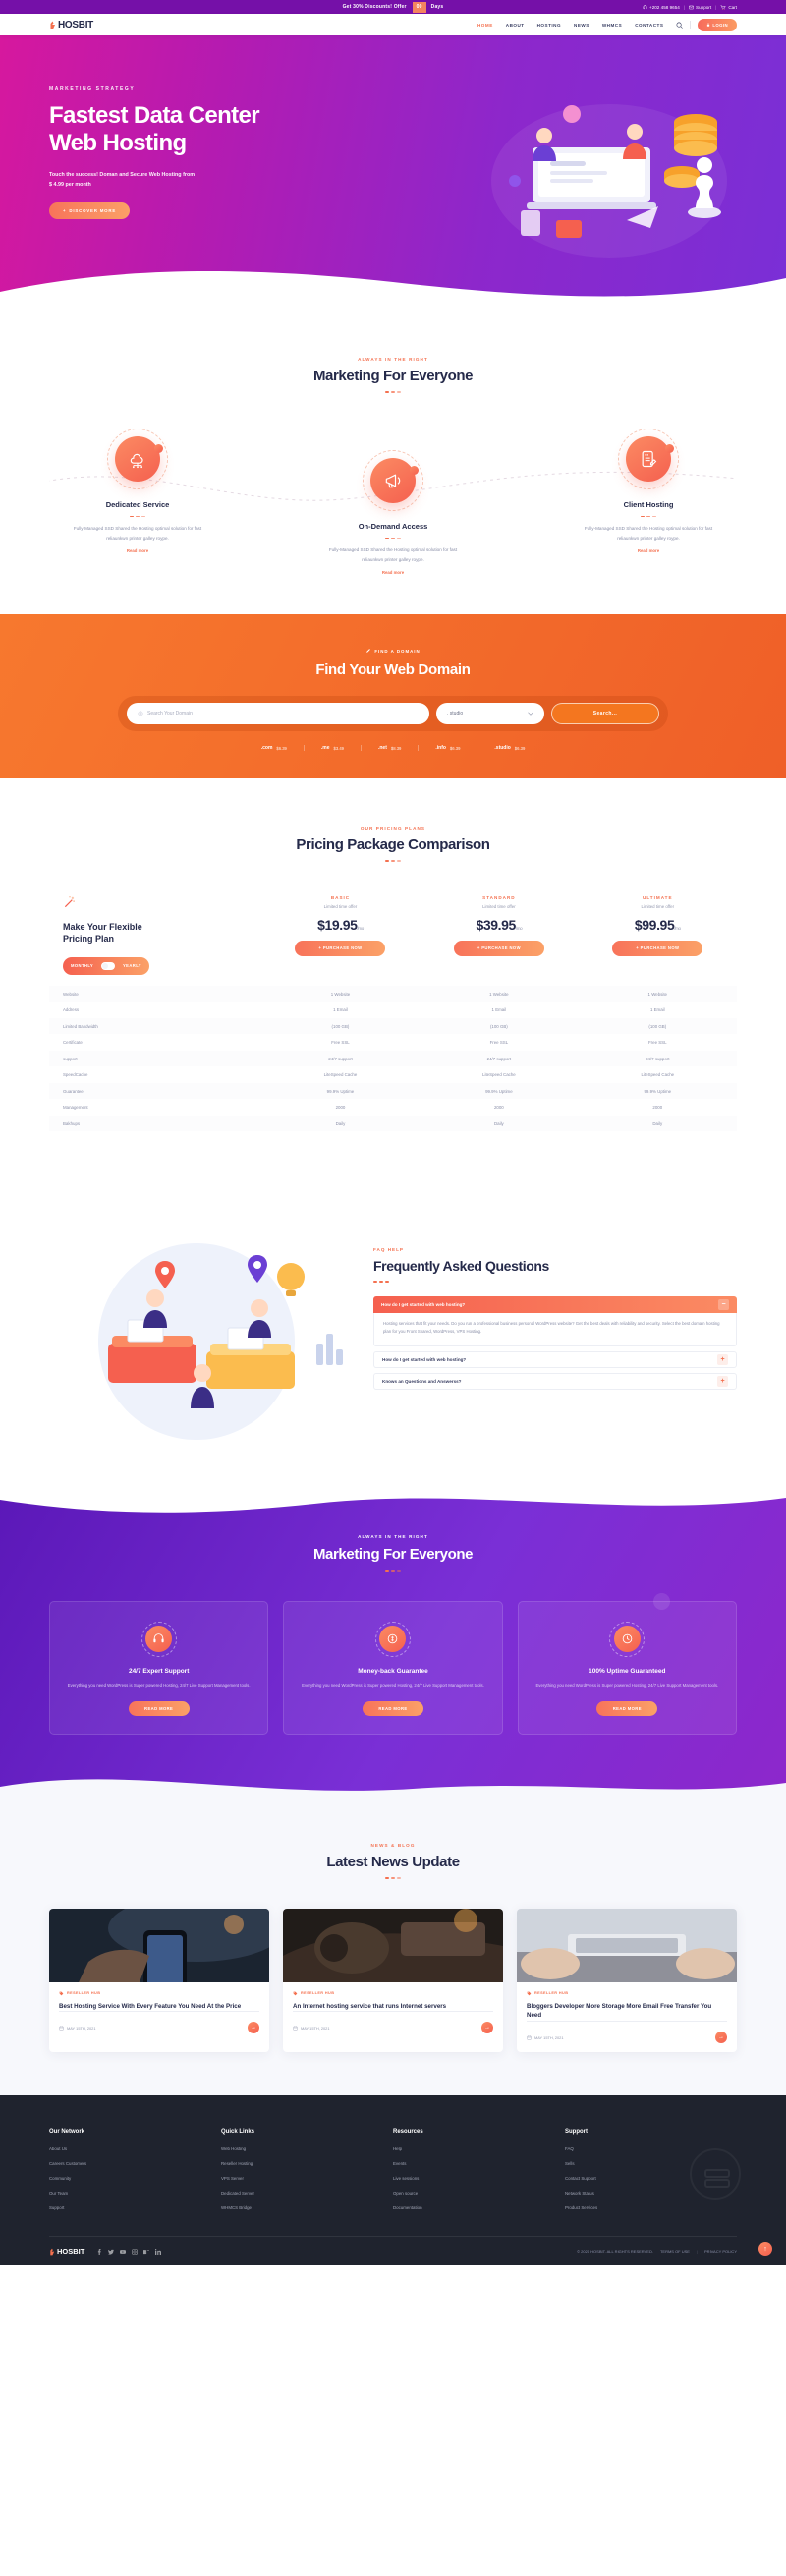 This screenshot has width=786, height=2576. Describe the element at coordinates (658, 925) in the screenshot. I see `plan-price: $99.95/mo` at that location.